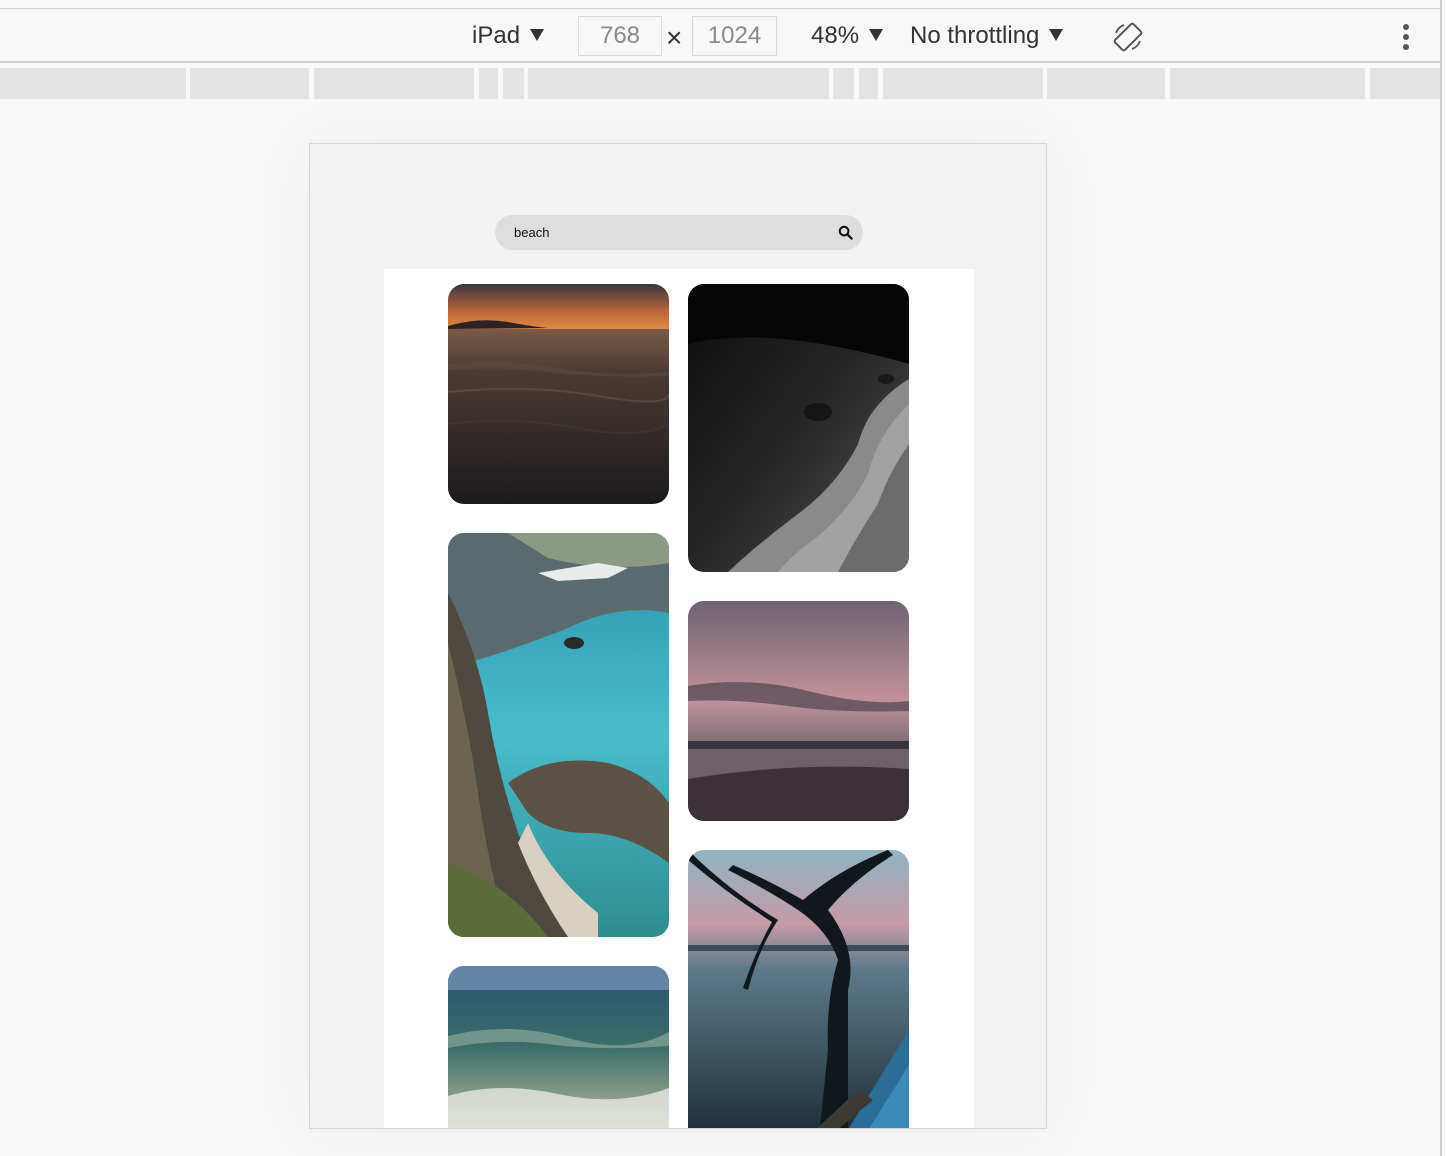 This screenshot has width=1446, height=1156. Describe the element at coordinates (798, 989) in the screenshot. I see `tree-silhouette-pier-photo` at that location.